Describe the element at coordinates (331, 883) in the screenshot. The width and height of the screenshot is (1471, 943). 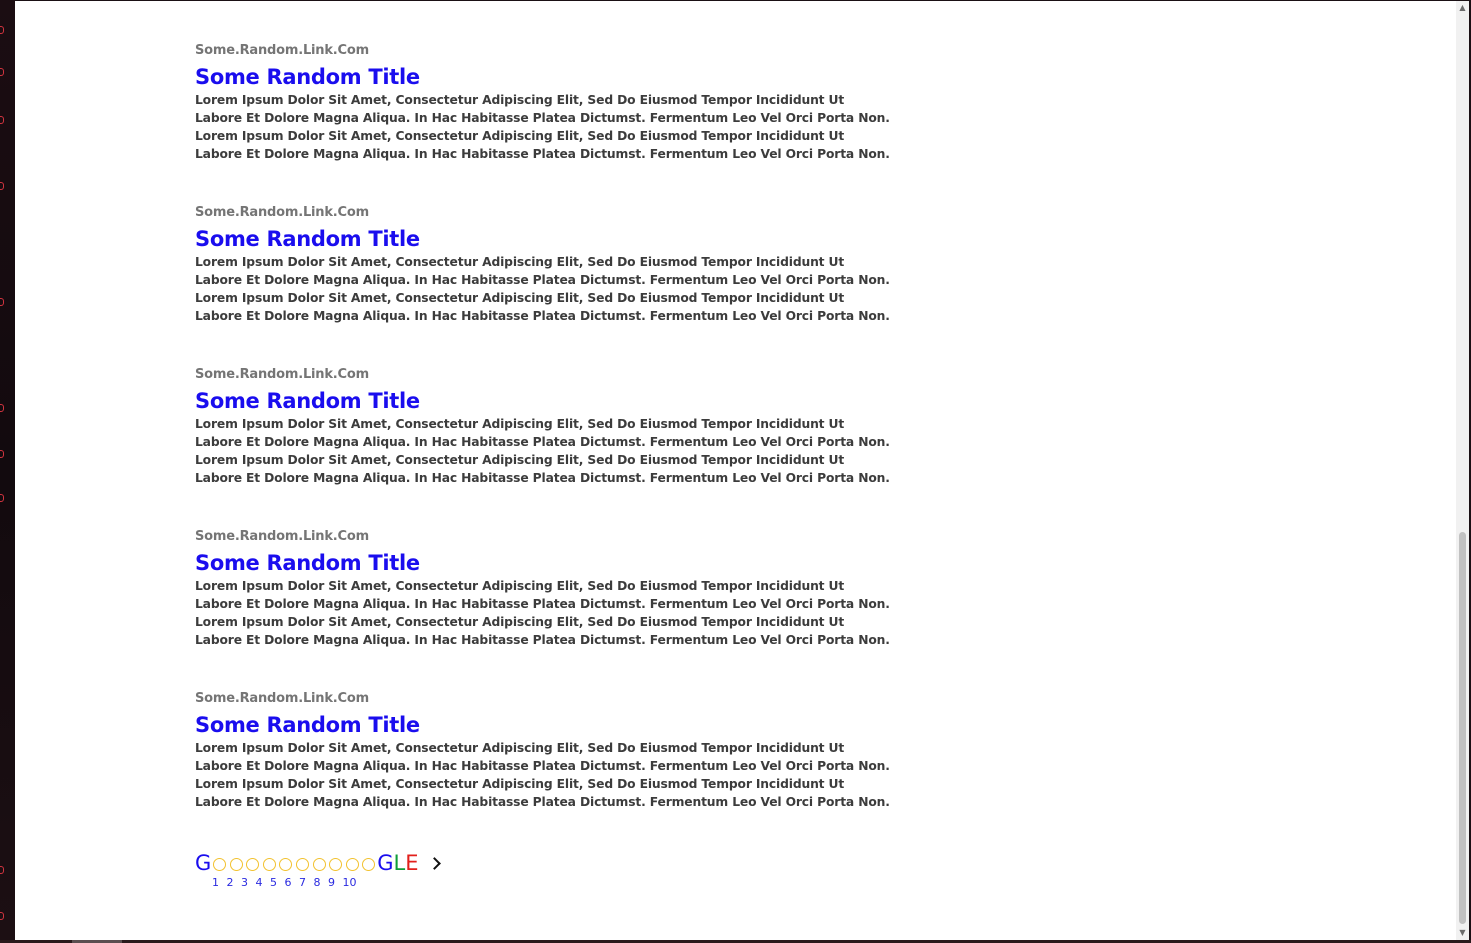
I see `page-link-9: 9` at that location.